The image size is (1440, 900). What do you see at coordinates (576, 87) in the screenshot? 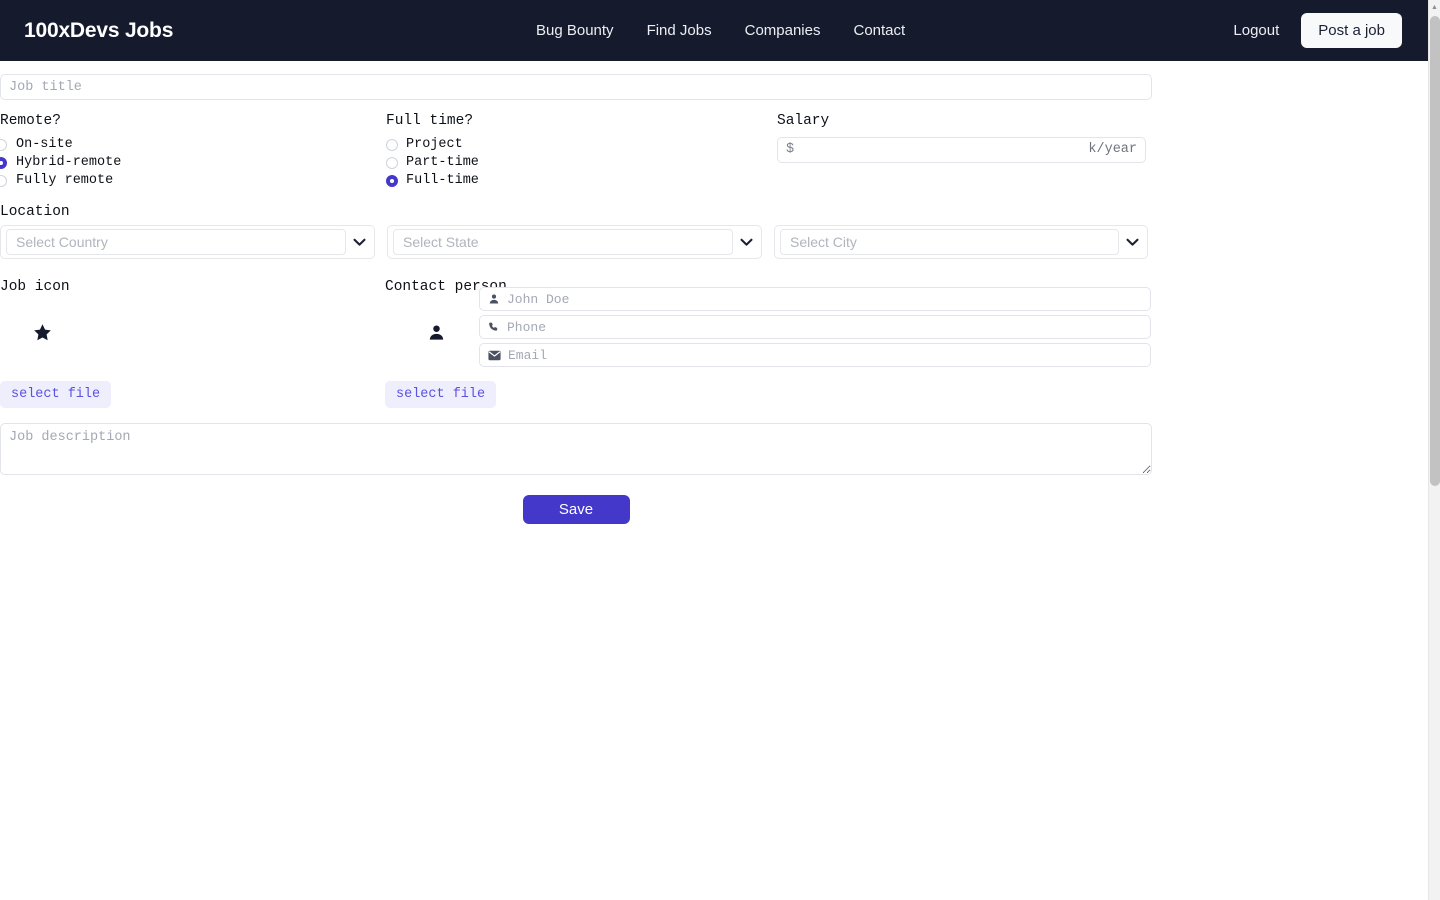
I see `job-title-input` at bounding box center [576, 87].